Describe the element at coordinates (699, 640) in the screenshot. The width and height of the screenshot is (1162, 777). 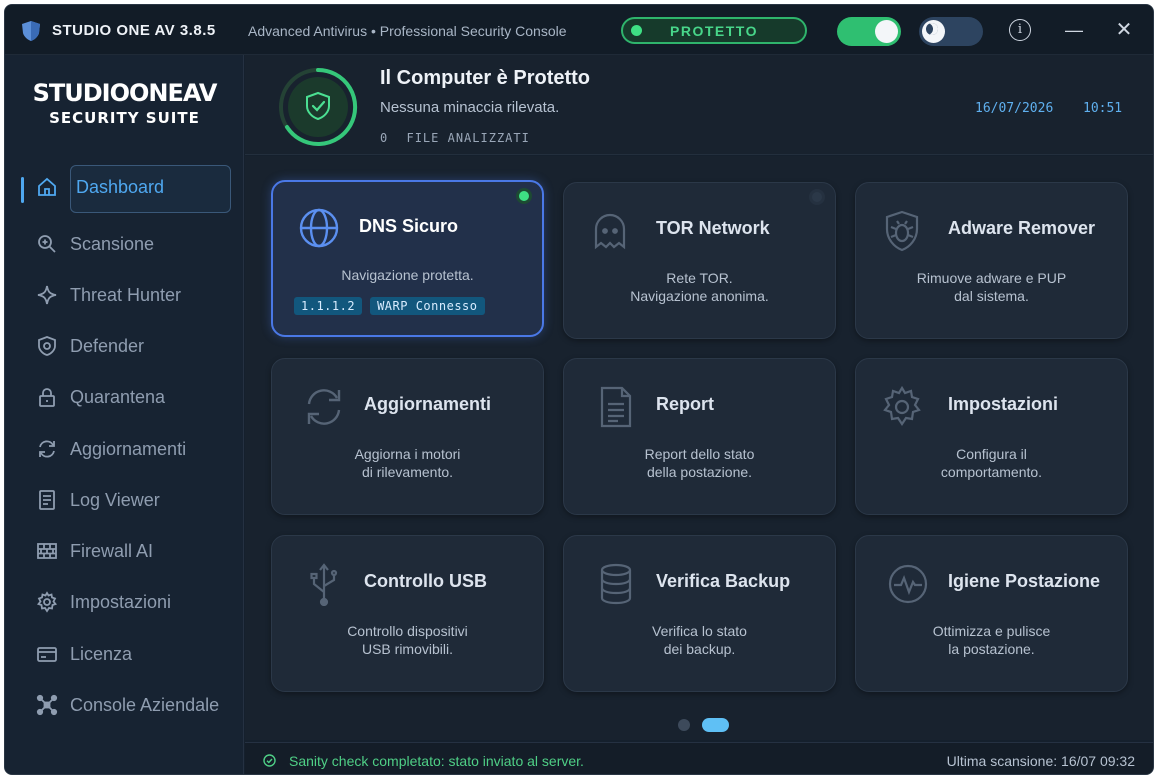
I see `card-description: Verifica lo stato dei backup.` at that location.